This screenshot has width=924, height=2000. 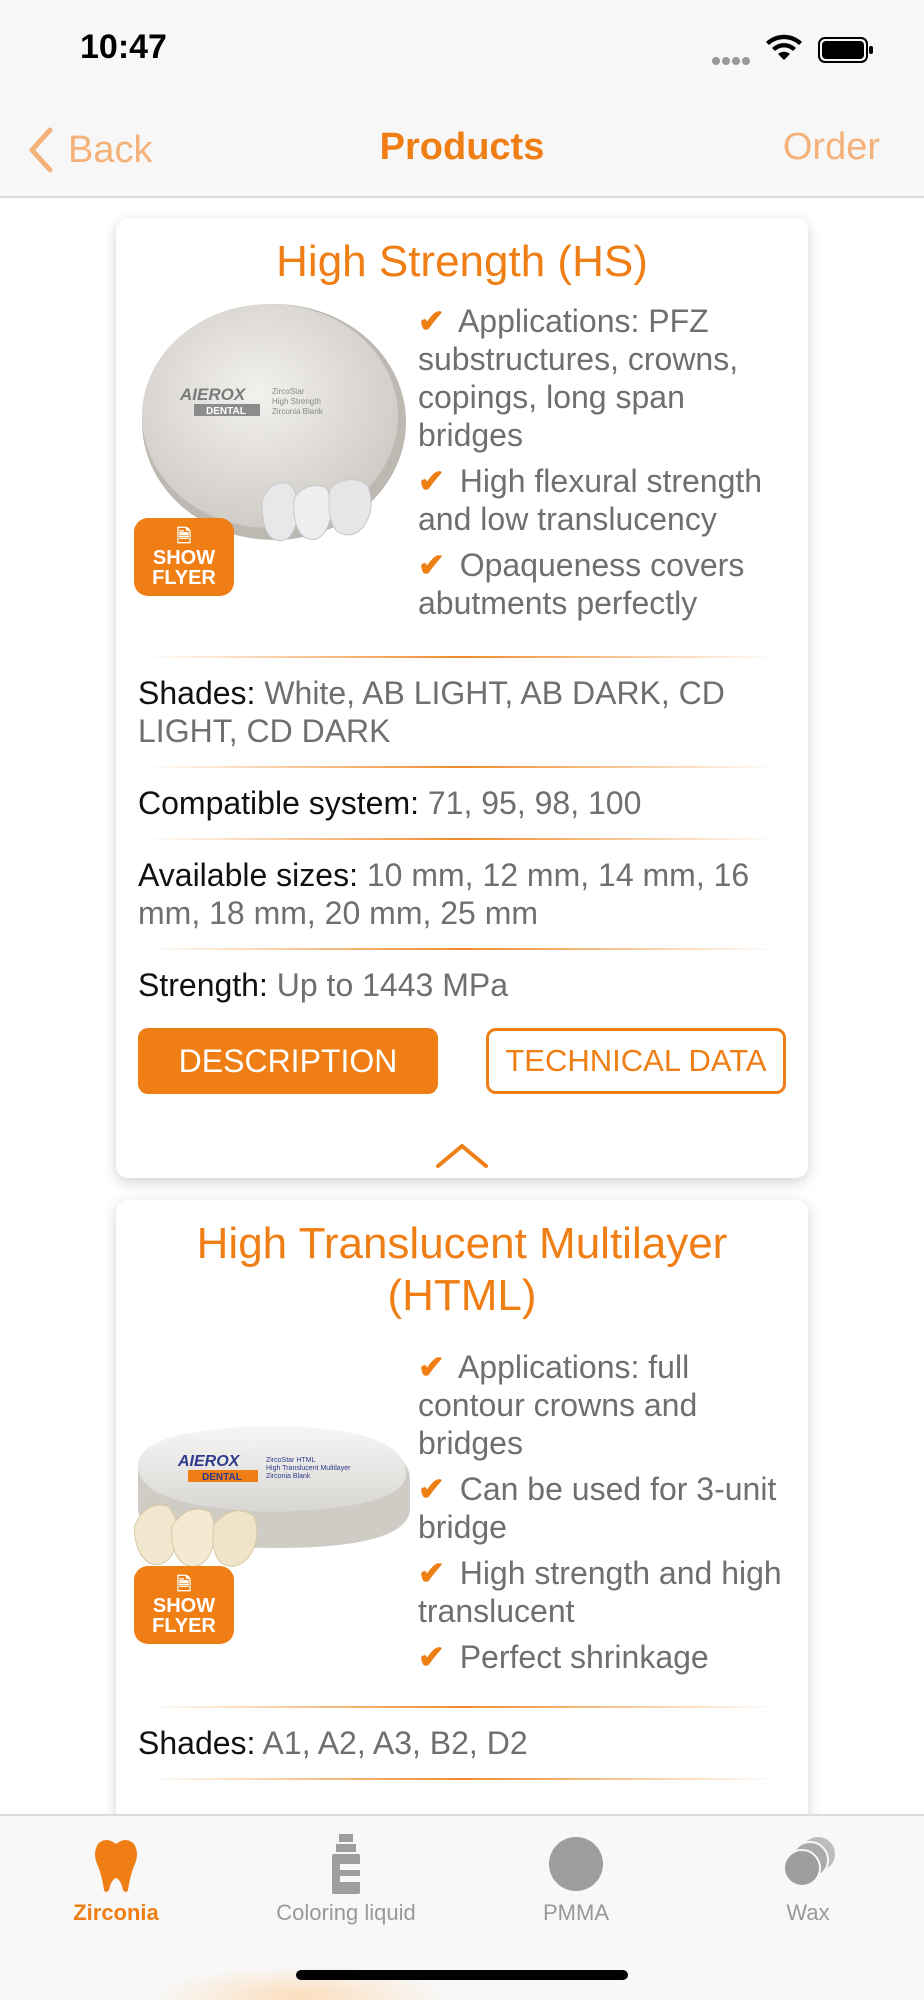 What do you see at coordinates (462, 261) in the screenshot?
I see `product-title: High Strength (HS)` at bounding box center [462, 261].